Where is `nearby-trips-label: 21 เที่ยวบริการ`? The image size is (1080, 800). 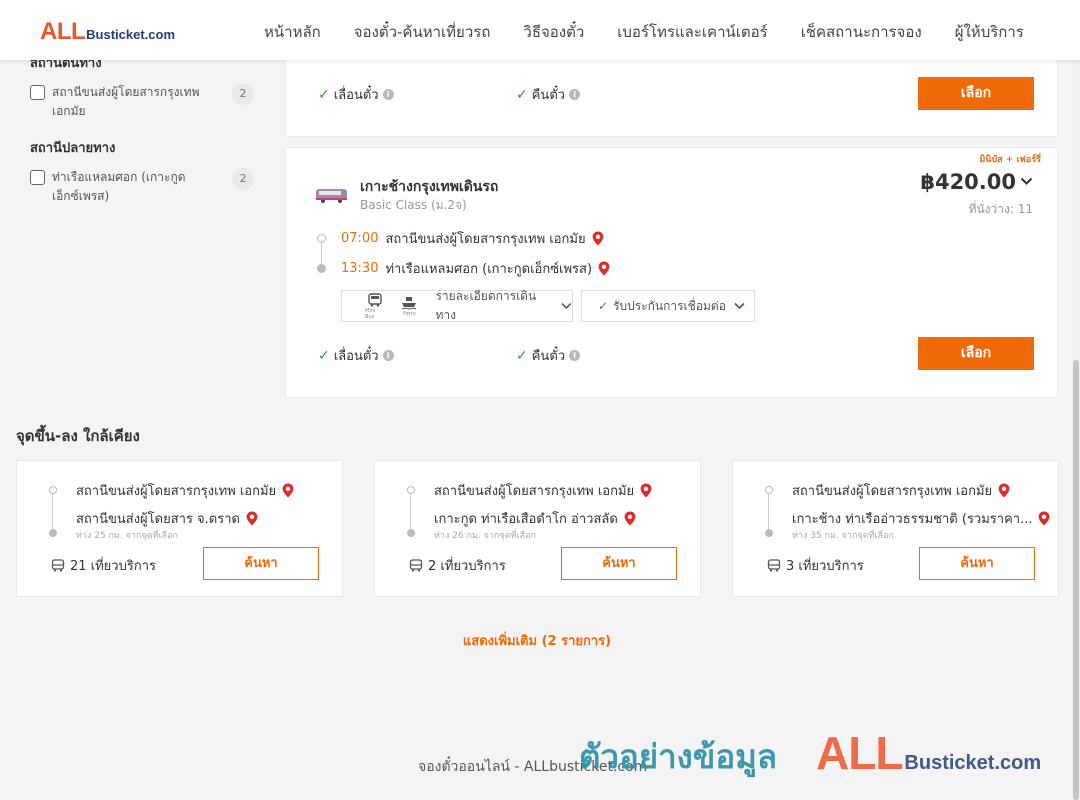 nearby-trips-label: 21 เที่ยวบริการ is located at coordinates (113, 566).